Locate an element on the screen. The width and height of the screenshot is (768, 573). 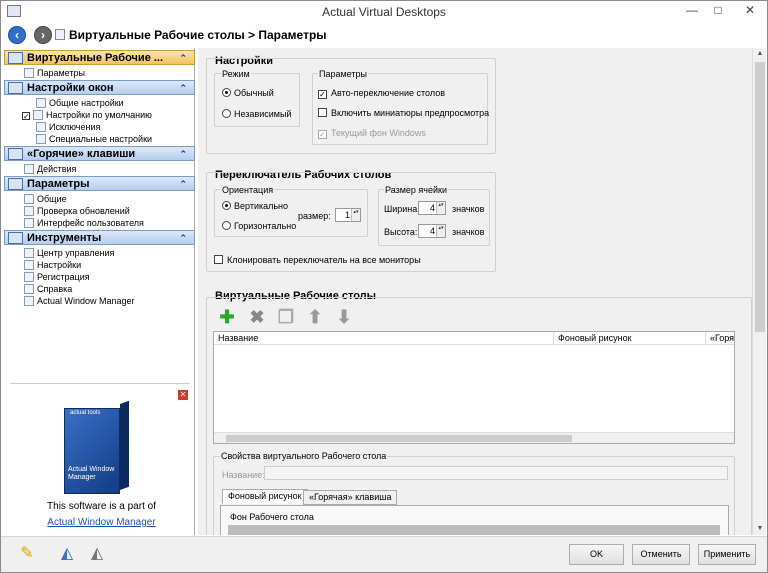
checkbox-label: Текущий фон Windows is located at coordinates (378, 133).